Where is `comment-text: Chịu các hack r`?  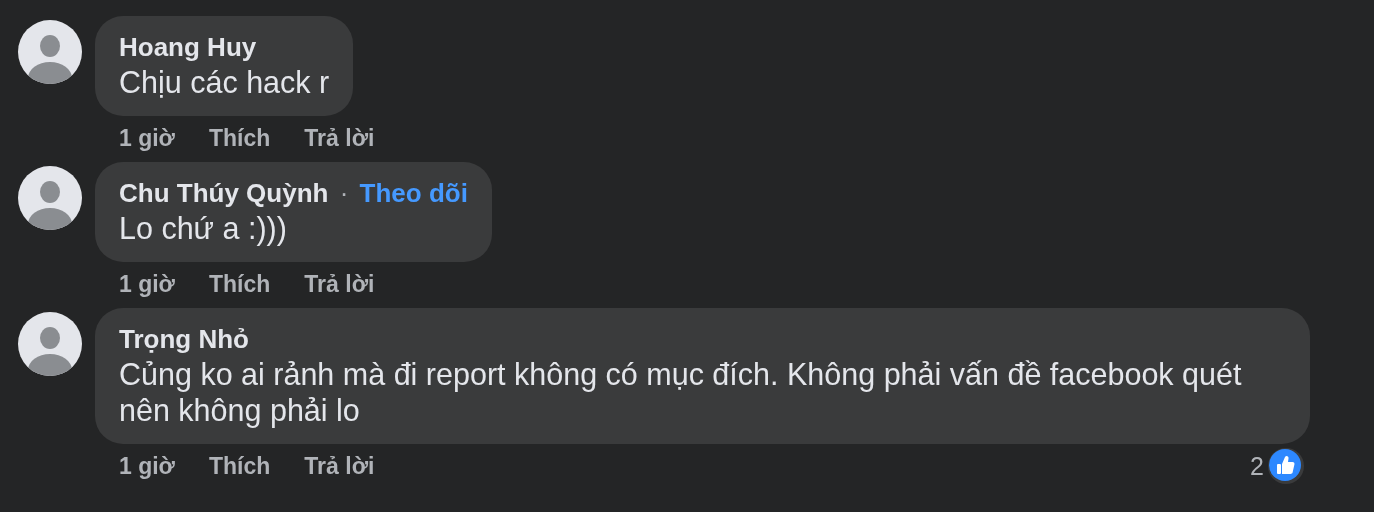
comment-text: Chịu các hack r is located at coordinates (224, 82).